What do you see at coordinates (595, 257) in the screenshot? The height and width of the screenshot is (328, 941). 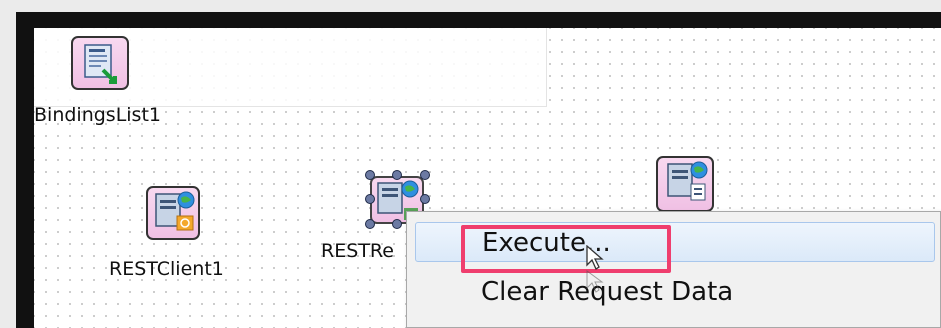 I see `mouse-cursor-icon` at bounding box center [595, 257].